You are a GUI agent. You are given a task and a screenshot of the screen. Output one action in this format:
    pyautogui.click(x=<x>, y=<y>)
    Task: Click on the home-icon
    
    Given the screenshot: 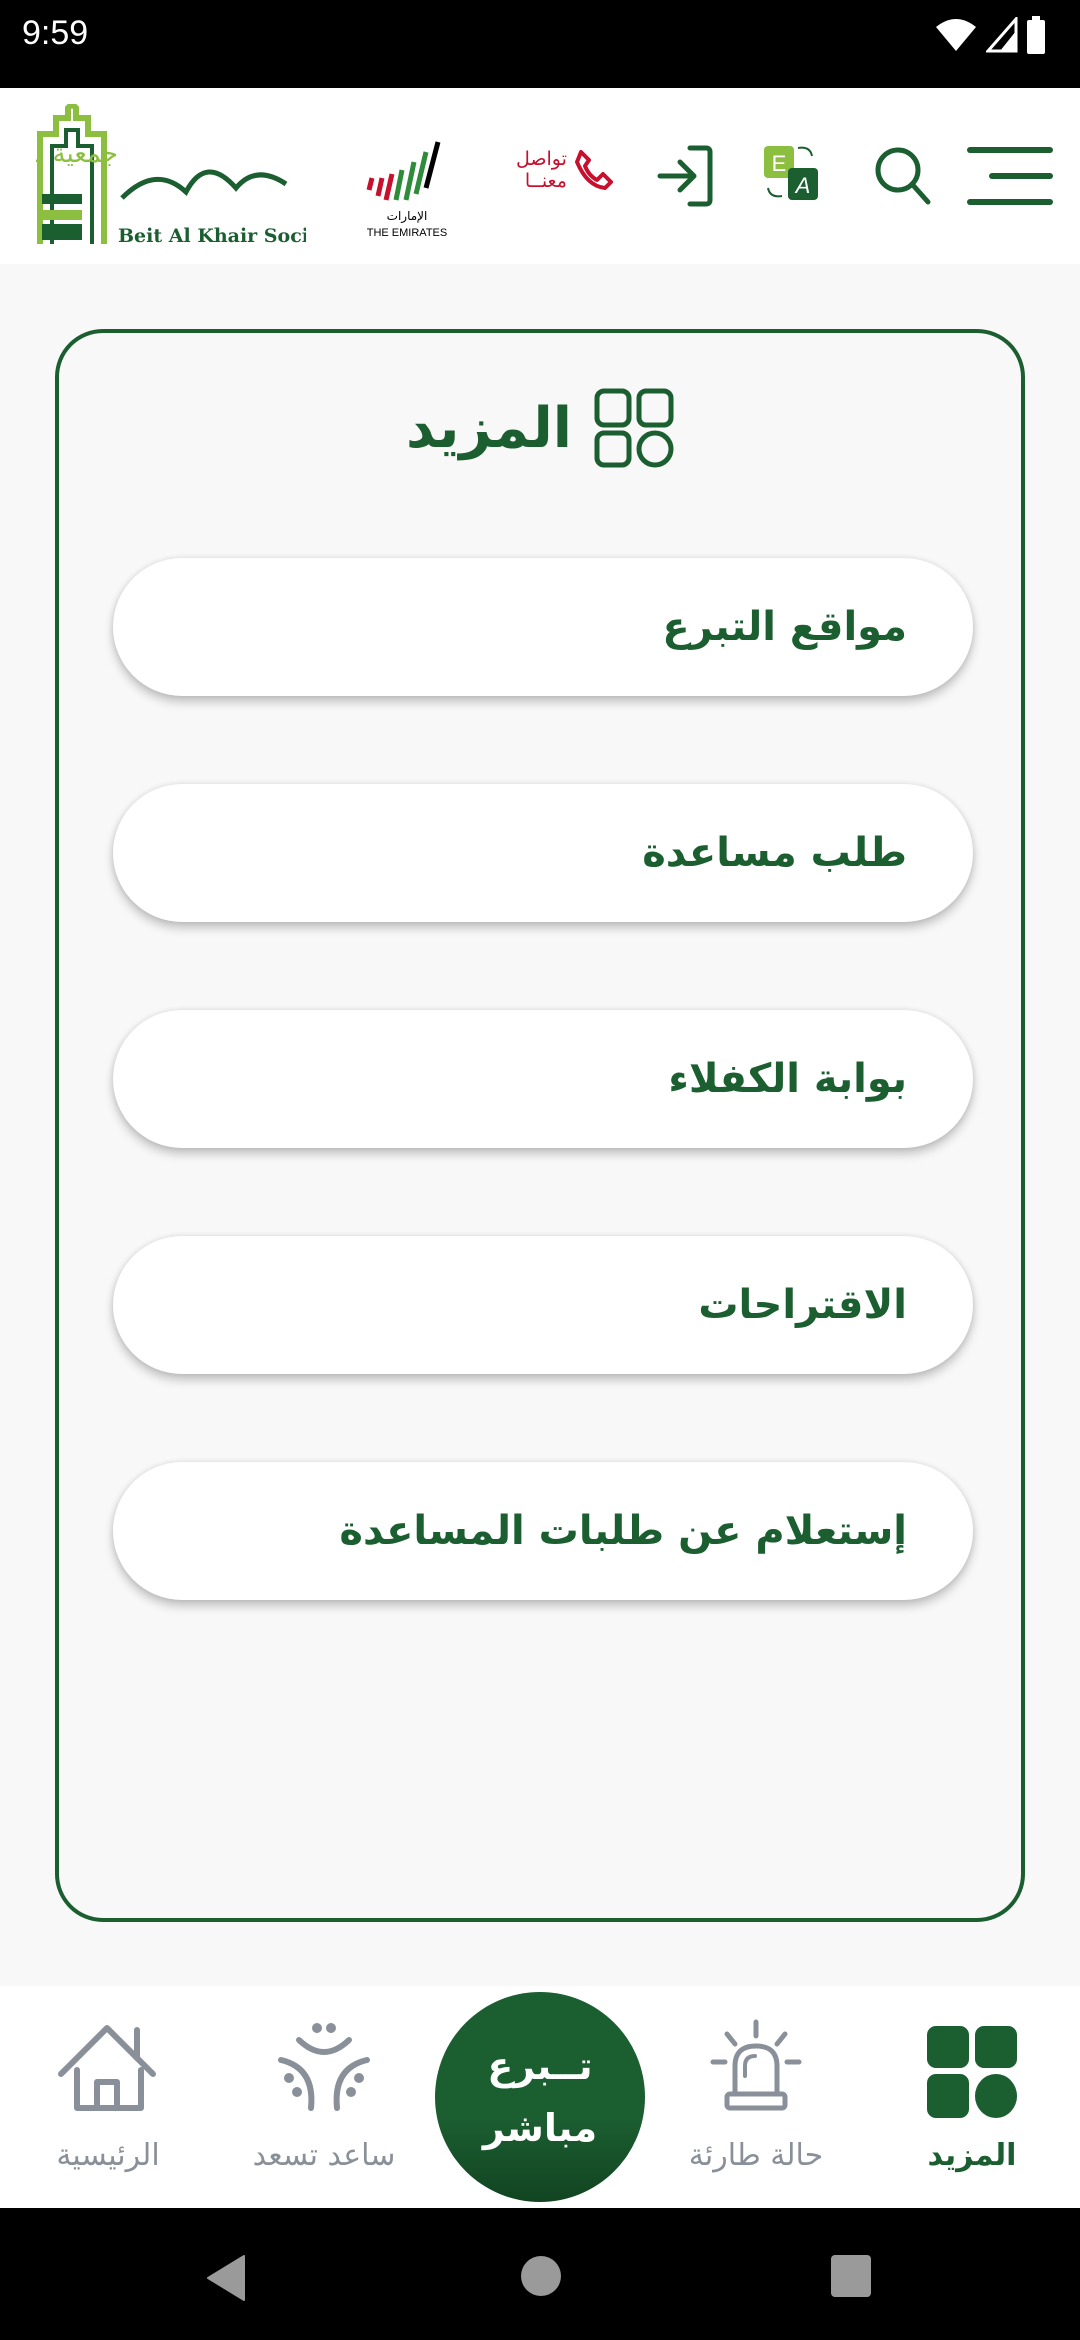 What is the action you would take?
    pyautogui.click(x=107, y=2068)
    